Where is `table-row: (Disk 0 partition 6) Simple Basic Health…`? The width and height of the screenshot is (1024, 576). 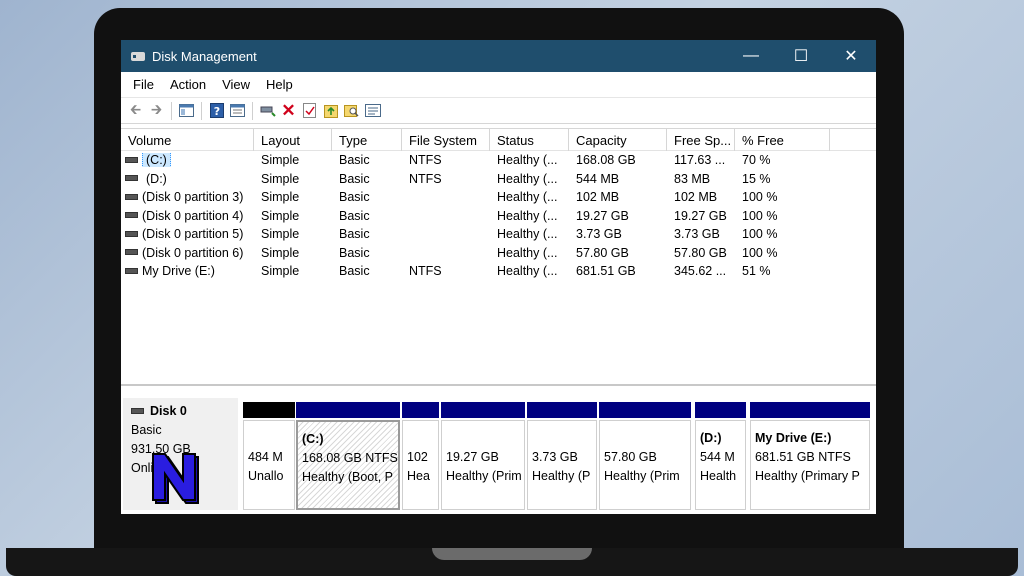 table-row: (Disk 0 partition 6) Simple Basic Health… is located at coordinates (498, 253).